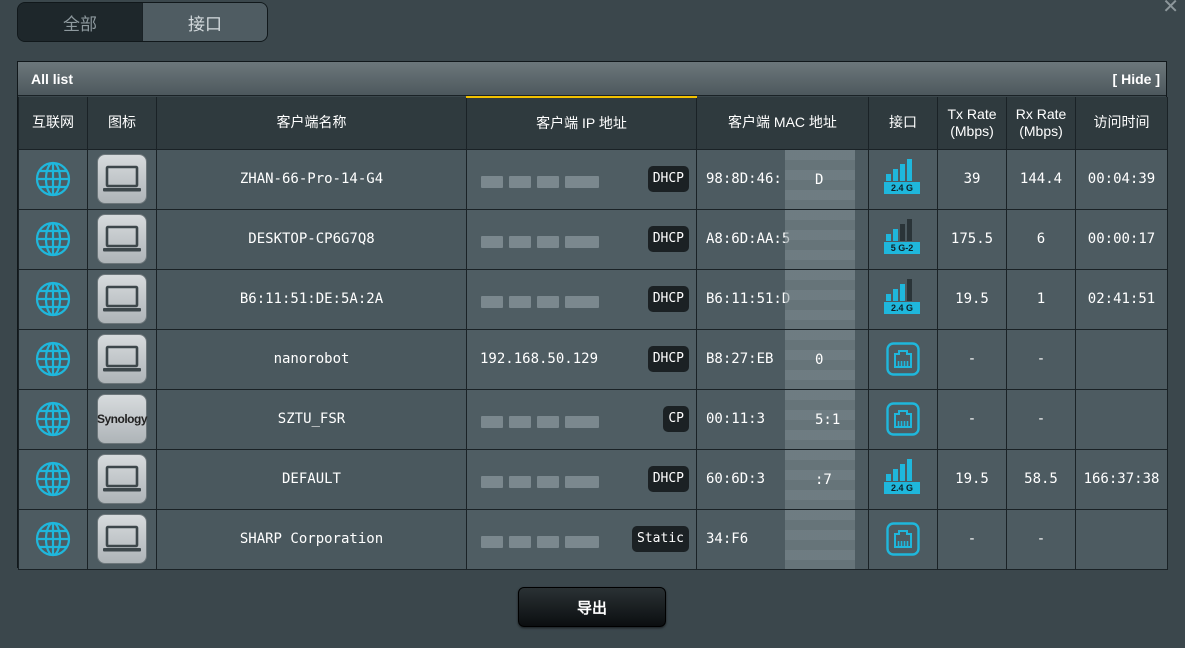 Image resolution: width=1185 pixels, height=648 pixels. Describe the element at coordinates (972, 113) in the screenshot. I see `tx-rate-label: Tx Rate` at that location.